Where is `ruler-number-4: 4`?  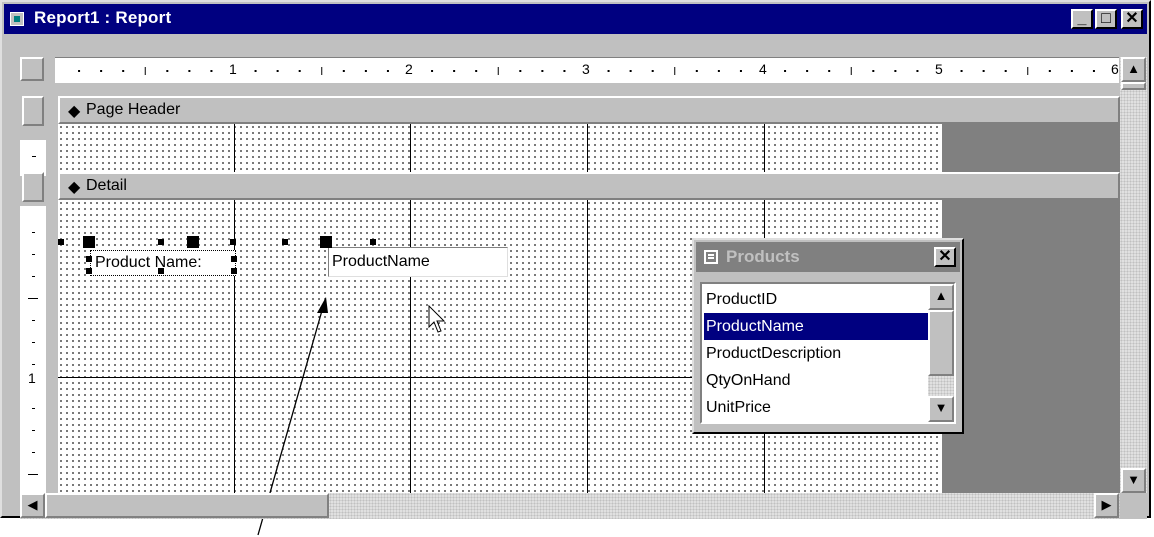
ruler-number-4: 4 is located at coordinates (763, 69).